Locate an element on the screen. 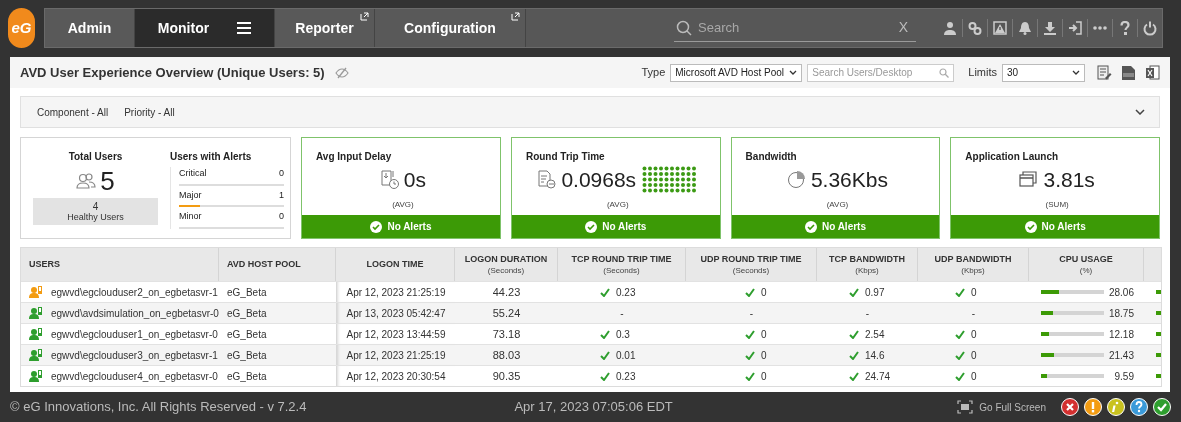 This screenshot has width=1181, height=422. error-icon is located at coordinates (1070, 407).